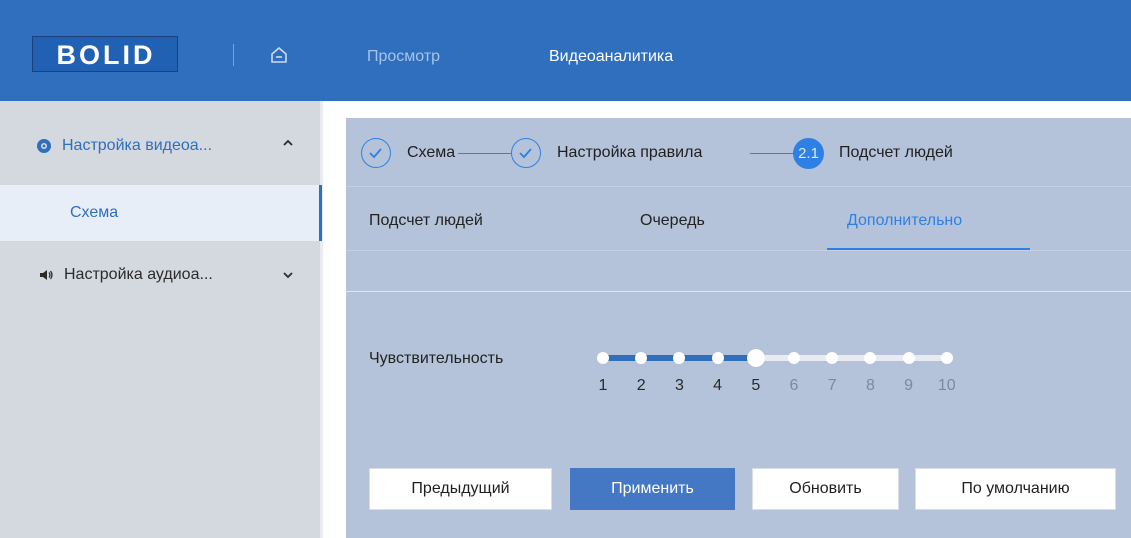  Describe the element at coordinates (94, 212) in the screenshot. I see `sidebar-item-label: Схема` at that location.